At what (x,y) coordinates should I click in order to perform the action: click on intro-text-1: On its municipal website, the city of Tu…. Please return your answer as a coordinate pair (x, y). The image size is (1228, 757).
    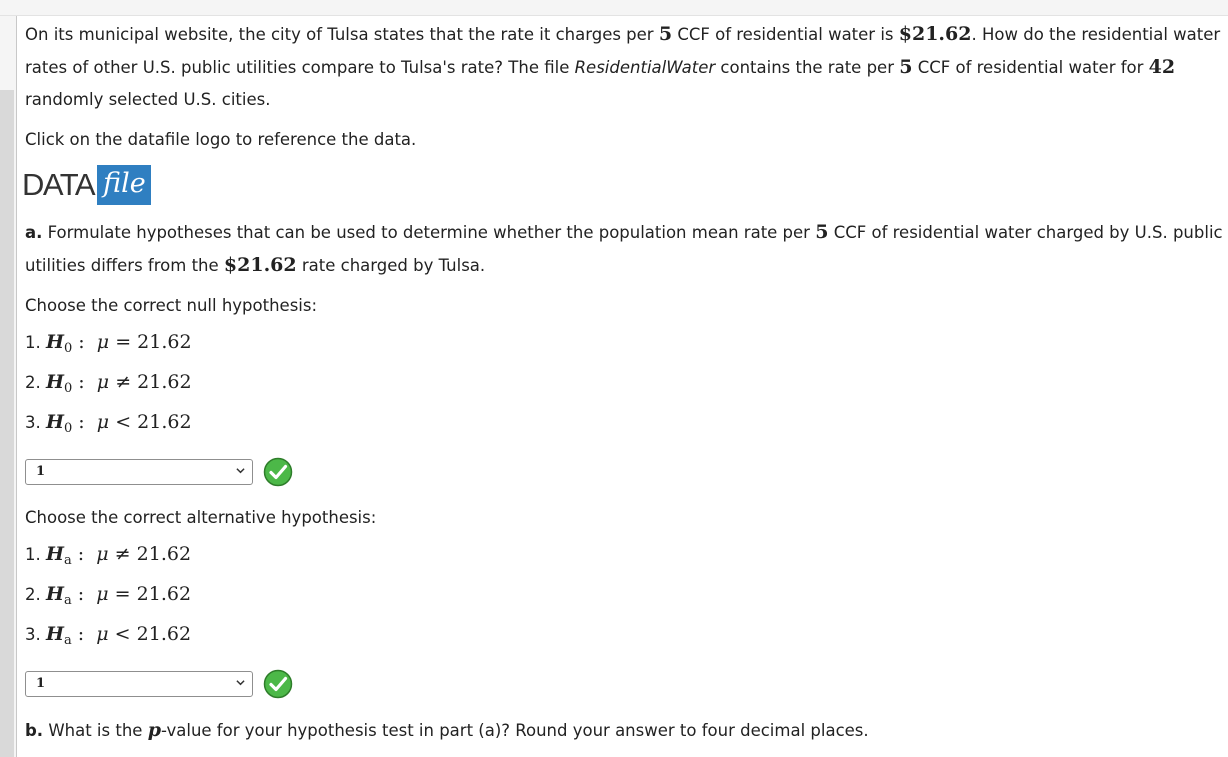
    Looking at the image, I should click on (342, 34).